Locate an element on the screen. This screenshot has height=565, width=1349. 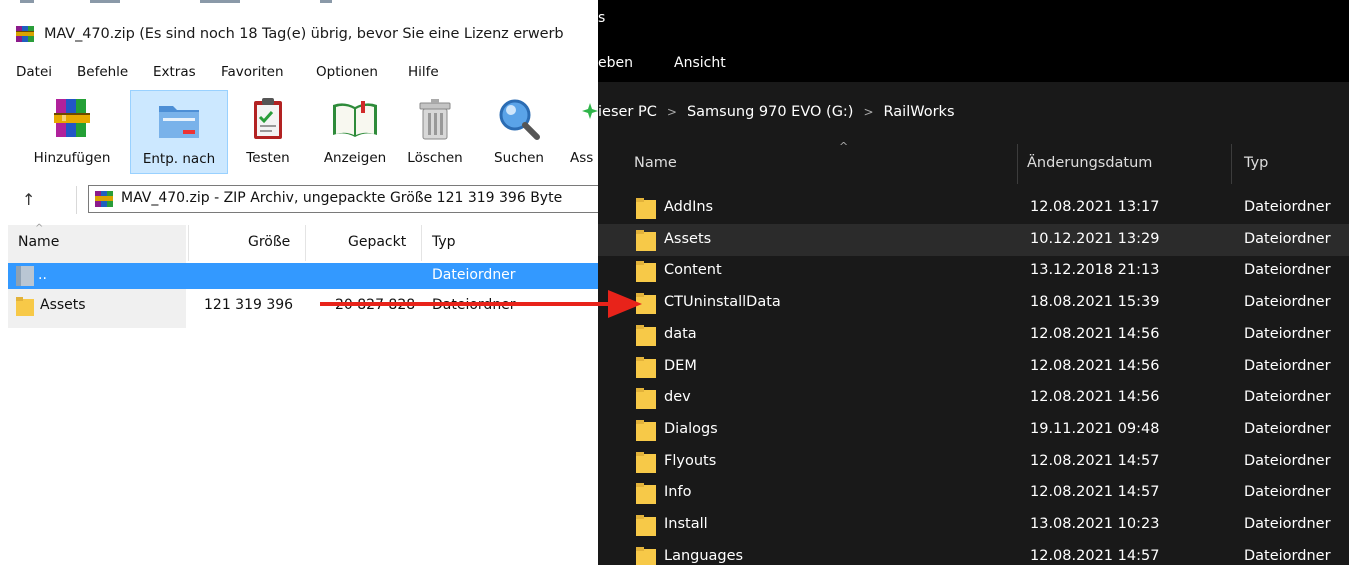
archive-icon is located at coordinates (104, 199).